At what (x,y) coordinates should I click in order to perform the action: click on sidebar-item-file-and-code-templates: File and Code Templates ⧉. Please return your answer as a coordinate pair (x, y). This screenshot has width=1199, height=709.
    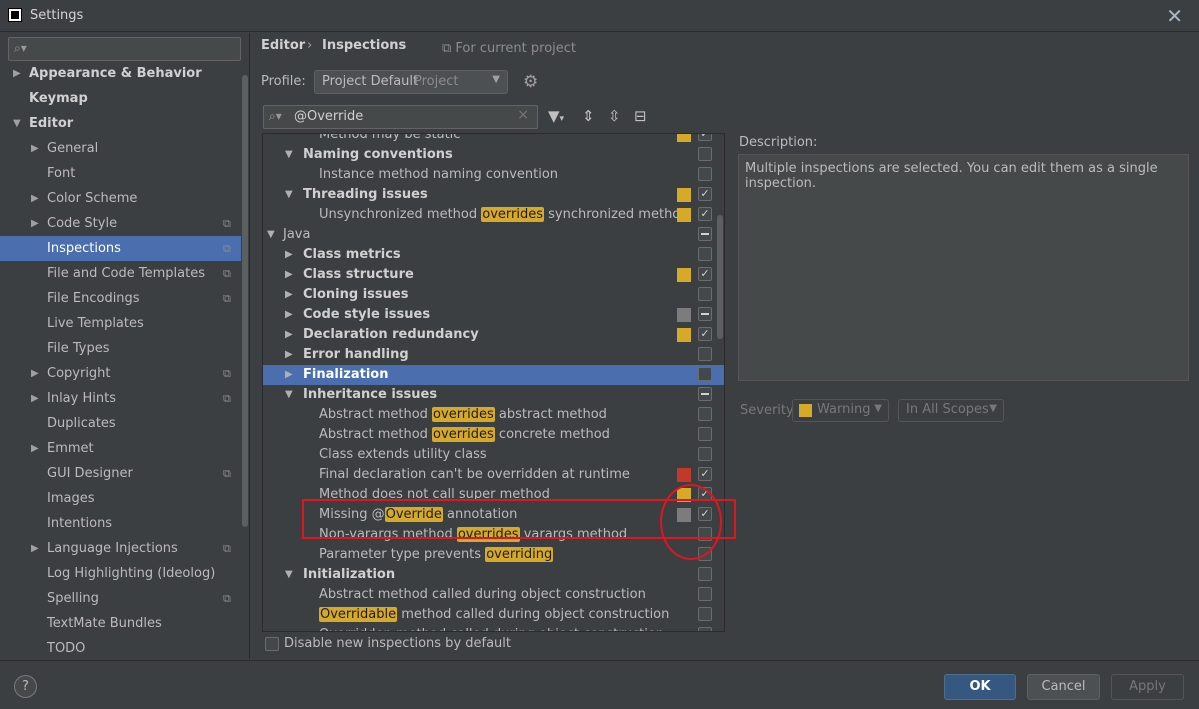
    Looking at the image, I should click on (120, 273).